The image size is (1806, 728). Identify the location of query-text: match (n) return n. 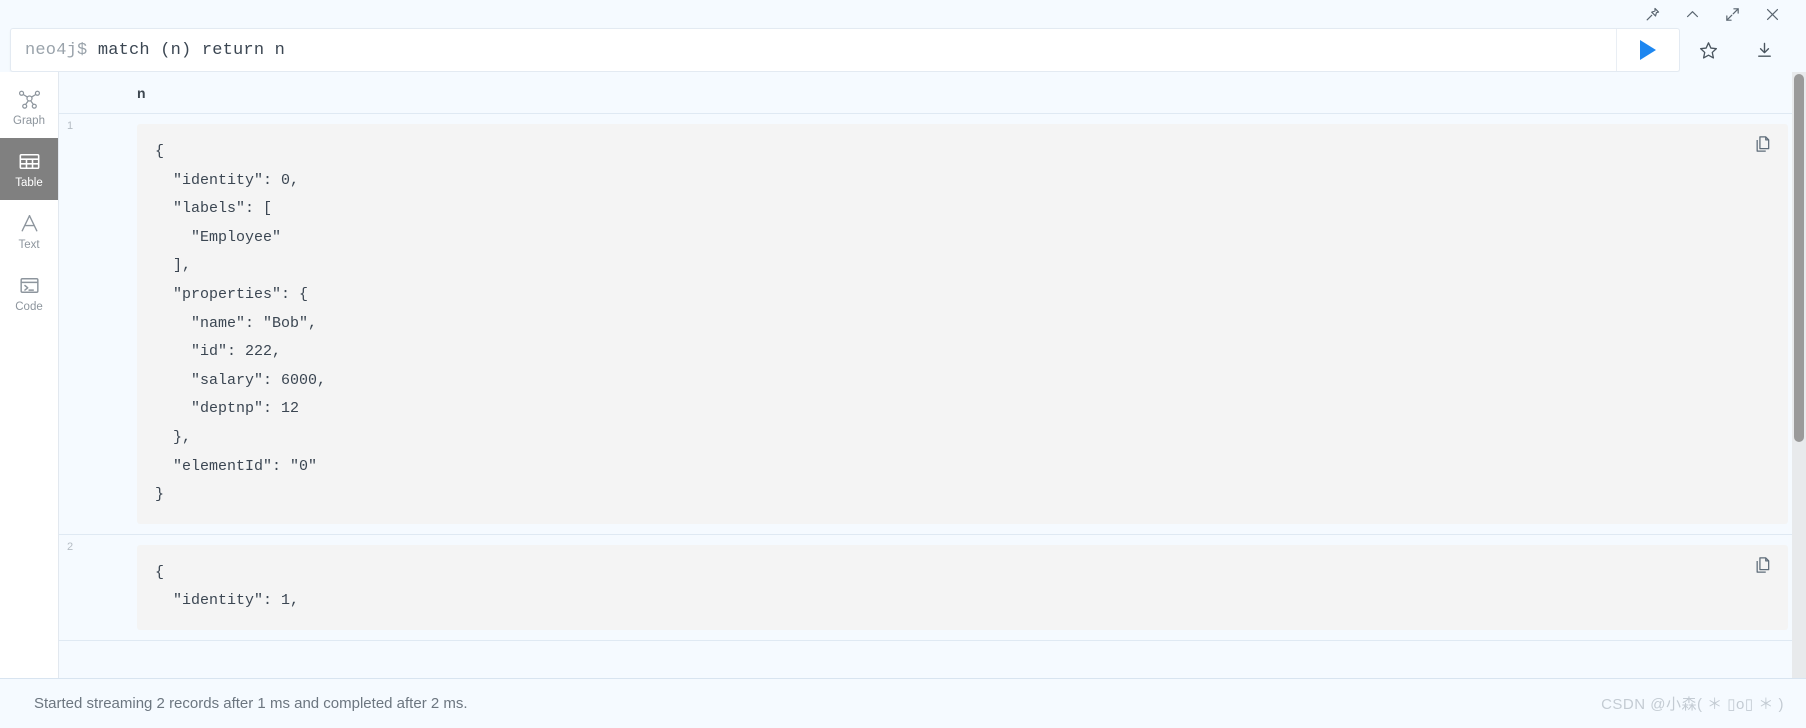
(191, 50).